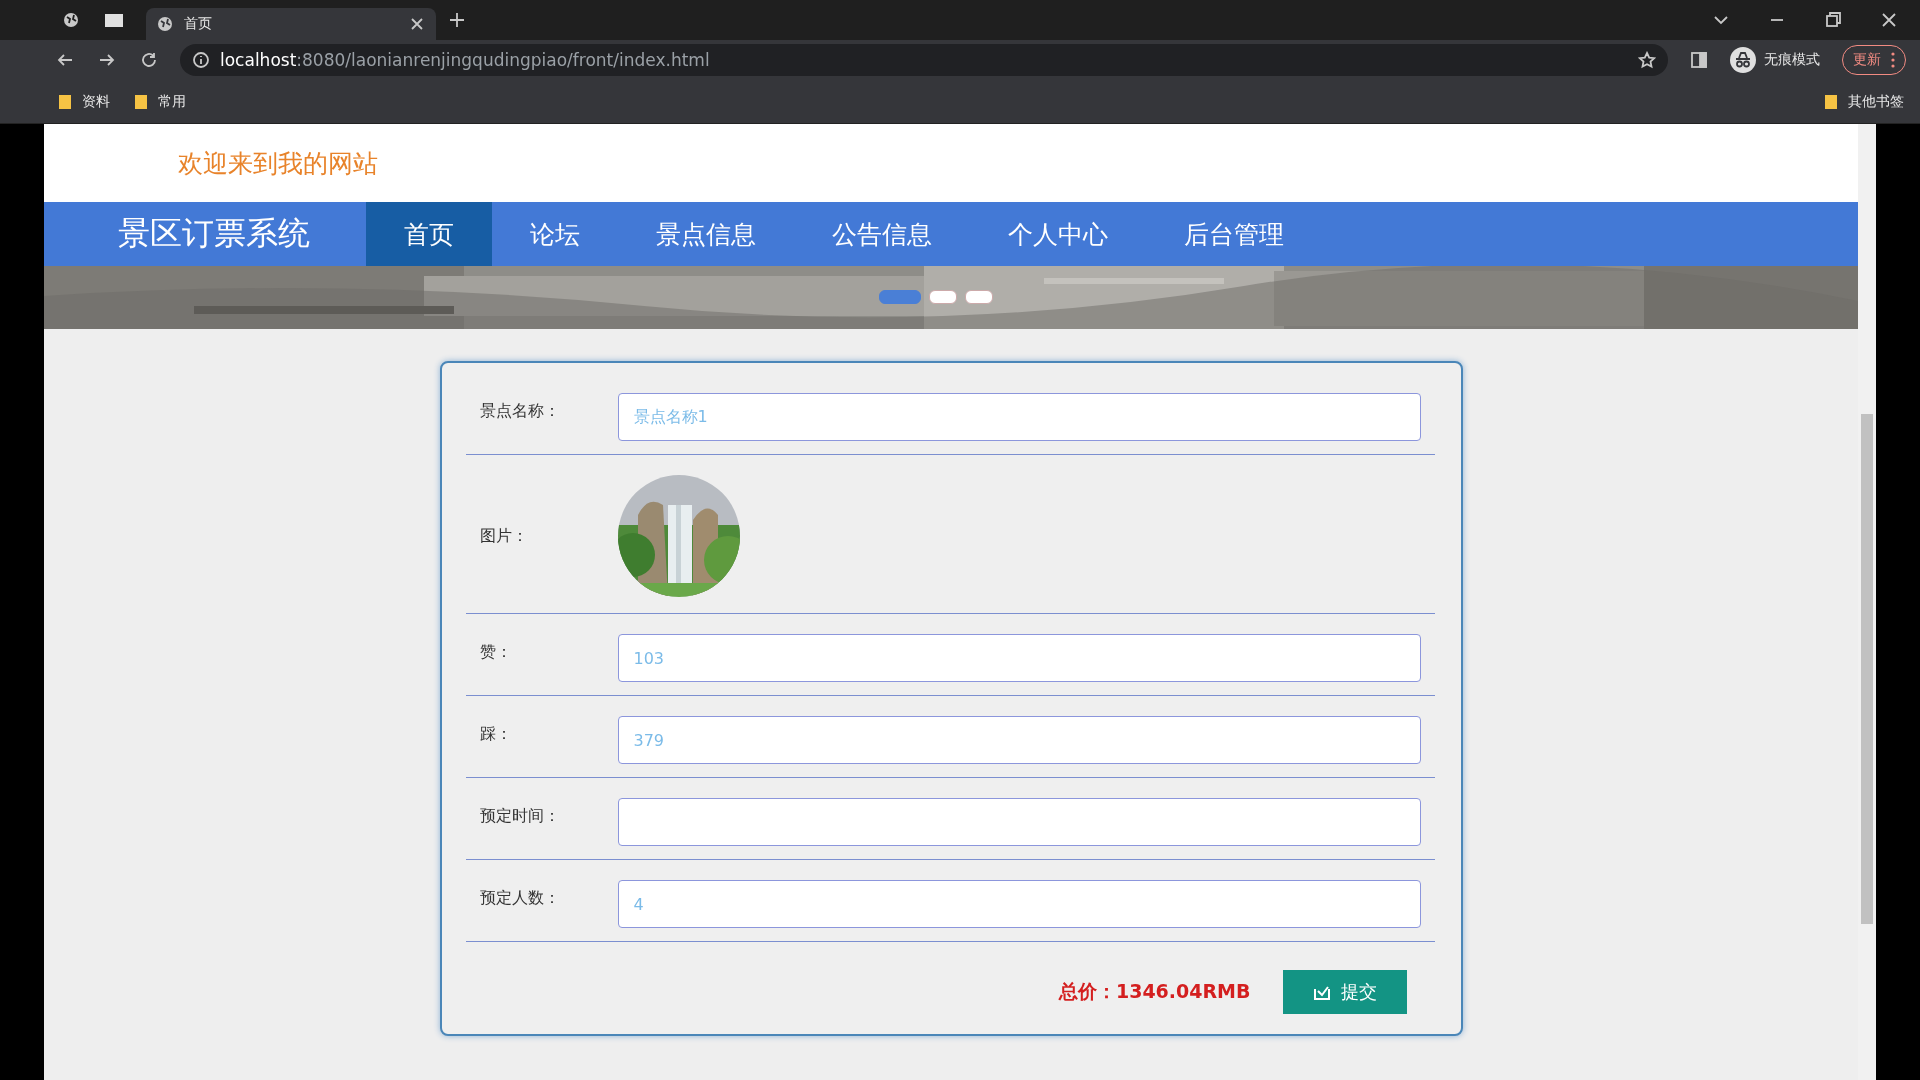 This screenshot has height=1080, width=1920. I want to click on field-label: 预定时间：, so click(519, 816).